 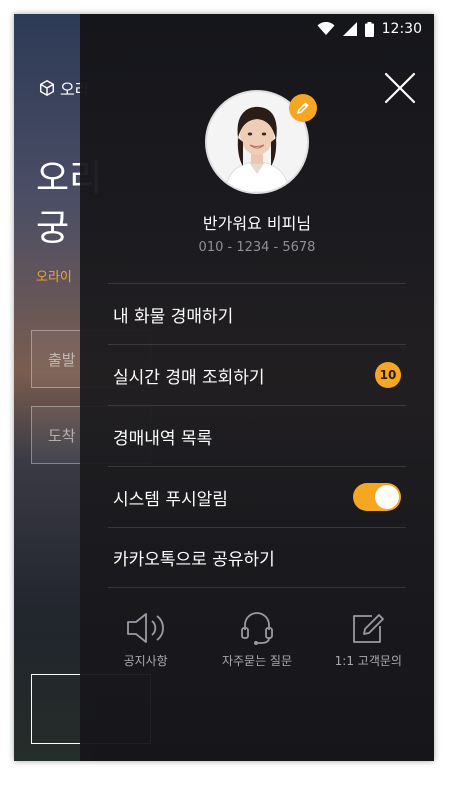 I want to click on notice-button: 공지사항, so click(x=146, y=639).